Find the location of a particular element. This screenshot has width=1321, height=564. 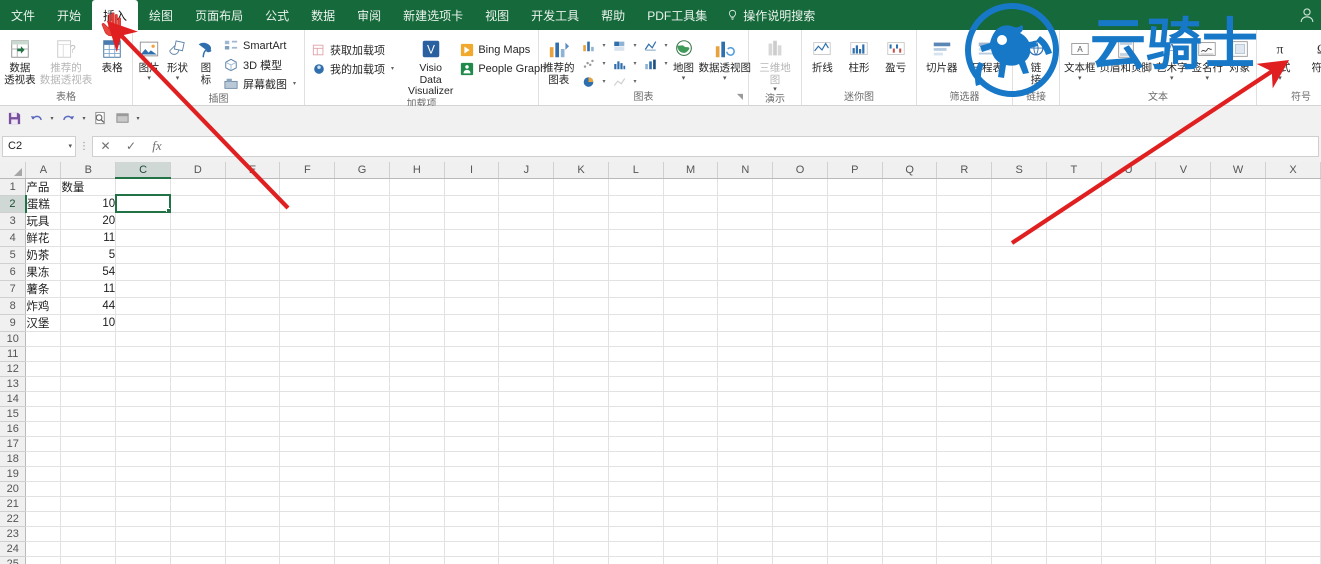

cell-M1 is located at coordinates (691, 187).